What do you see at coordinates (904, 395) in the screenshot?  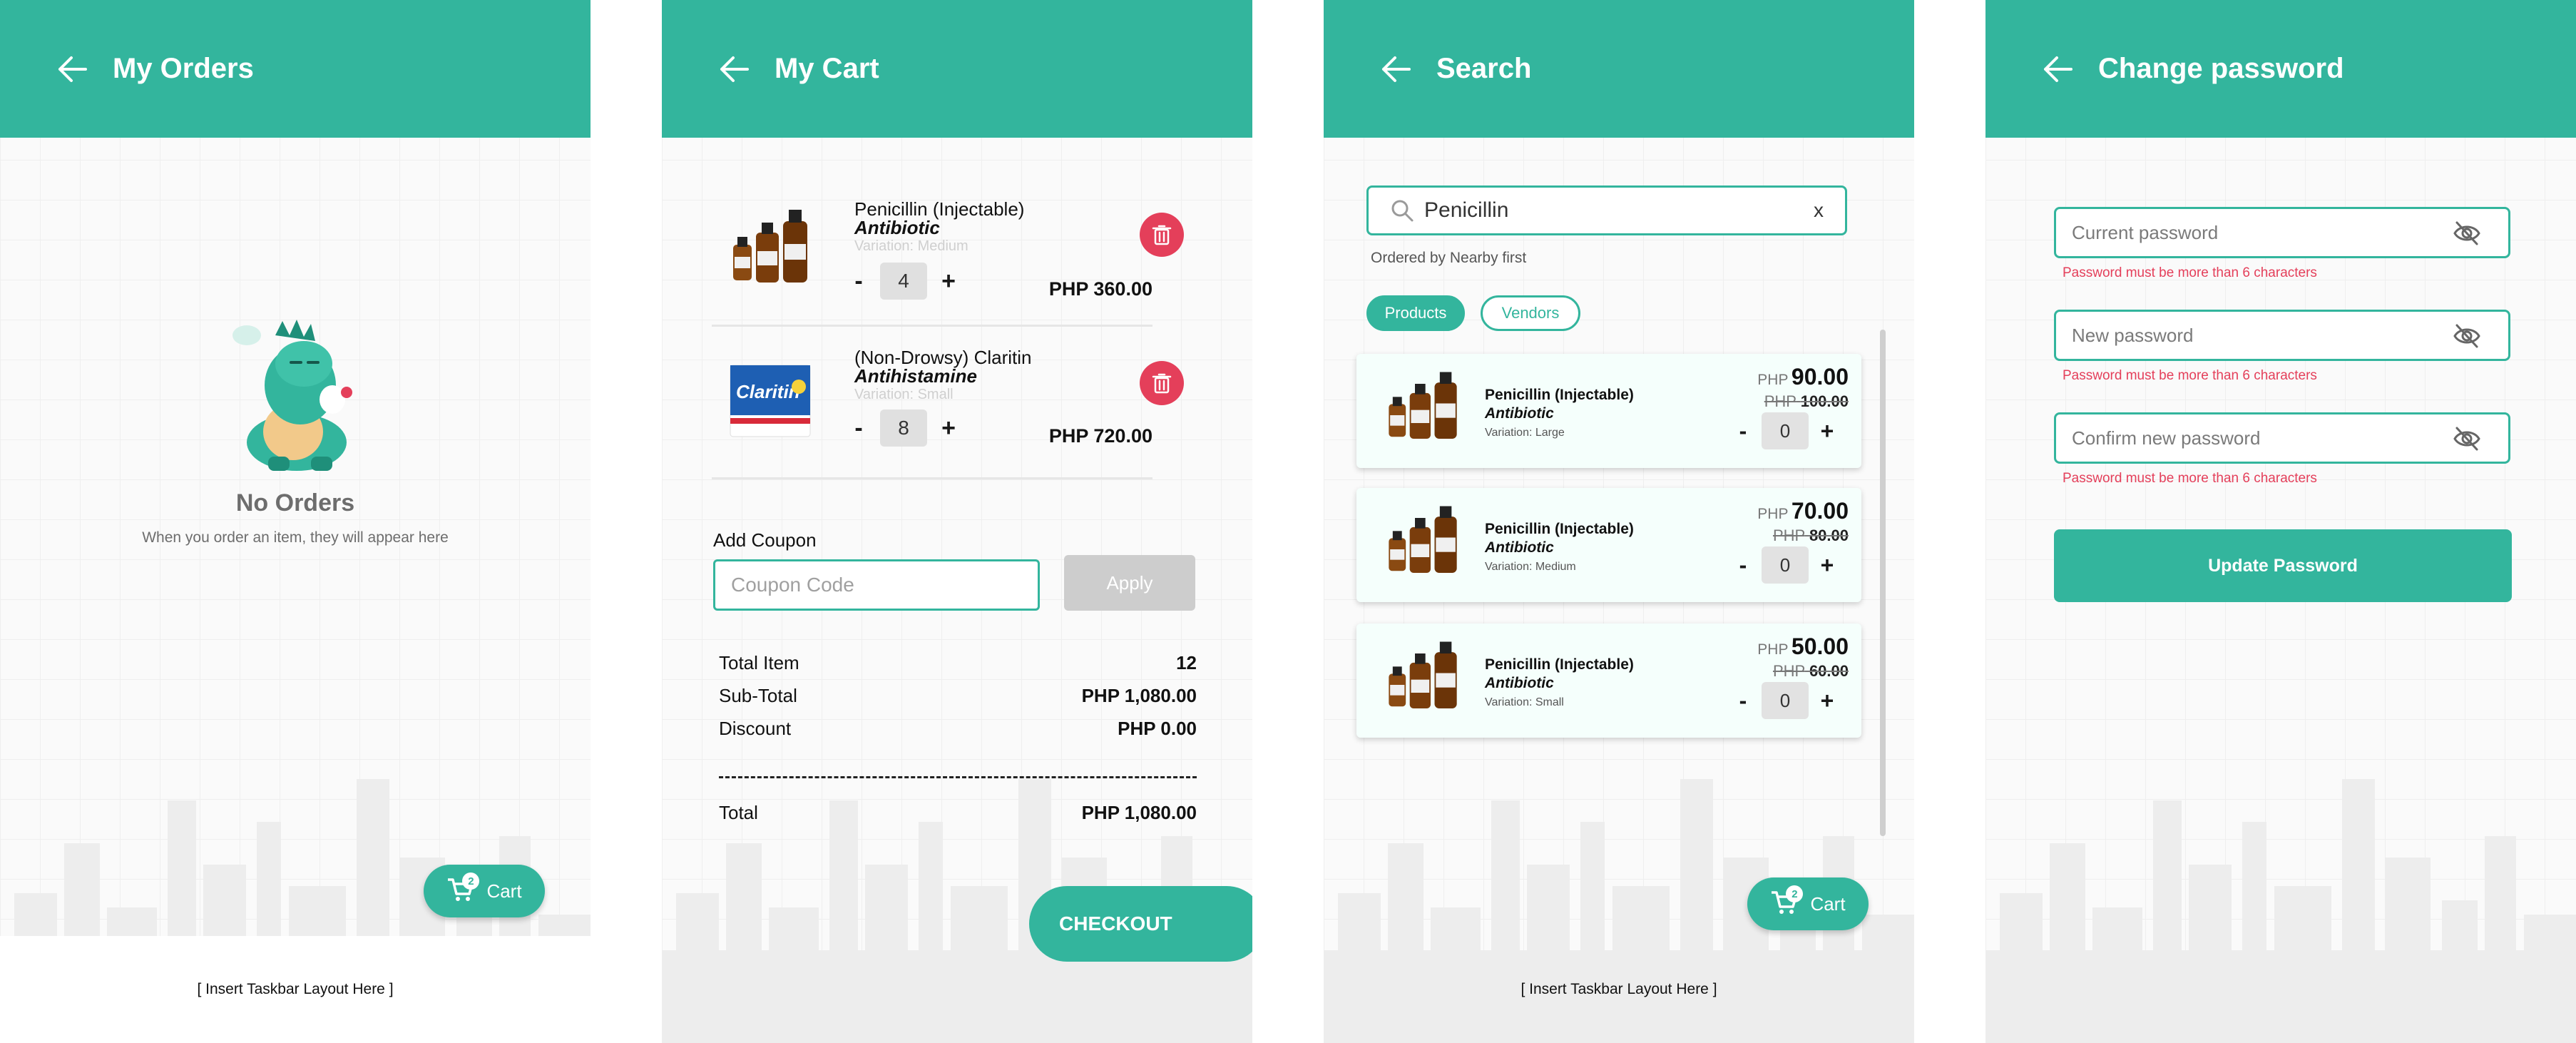 I see `item-variation: Variation: Small` at bounding box center [904, 395].